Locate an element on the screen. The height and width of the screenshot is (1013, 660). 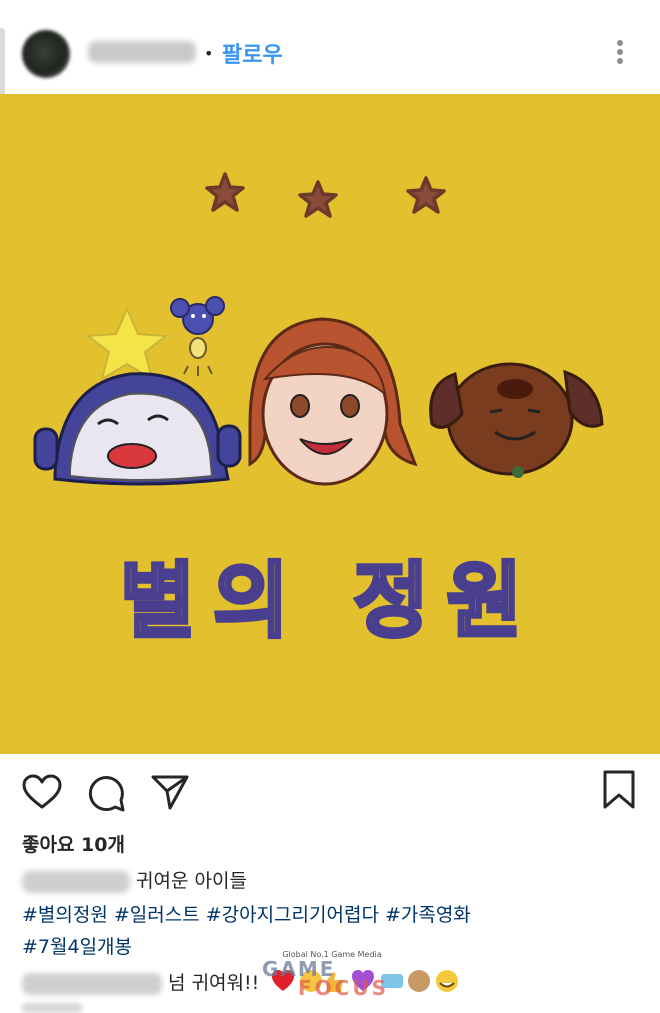
hashtag-line-1: #별의정원 #일러스트 #강아지그리기어렵다 #가족영화 is located at coordinates (249, 913).